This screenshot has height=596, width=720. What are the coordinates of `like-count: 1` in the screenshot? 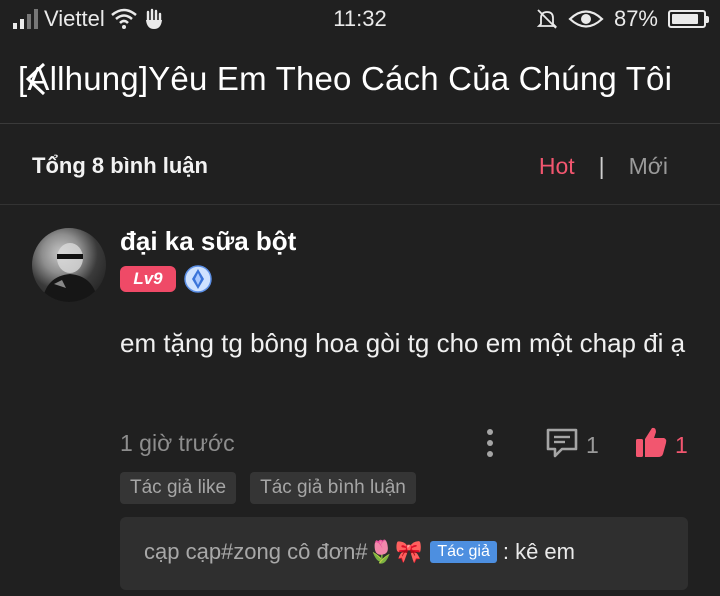 It's located at (681, 445).